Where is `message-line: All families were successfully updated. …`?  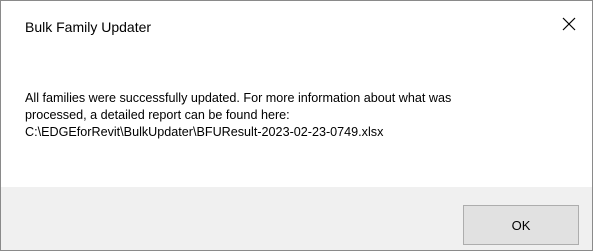 message-line: All families were successfully updated. … is located at coordinates (238, 98).